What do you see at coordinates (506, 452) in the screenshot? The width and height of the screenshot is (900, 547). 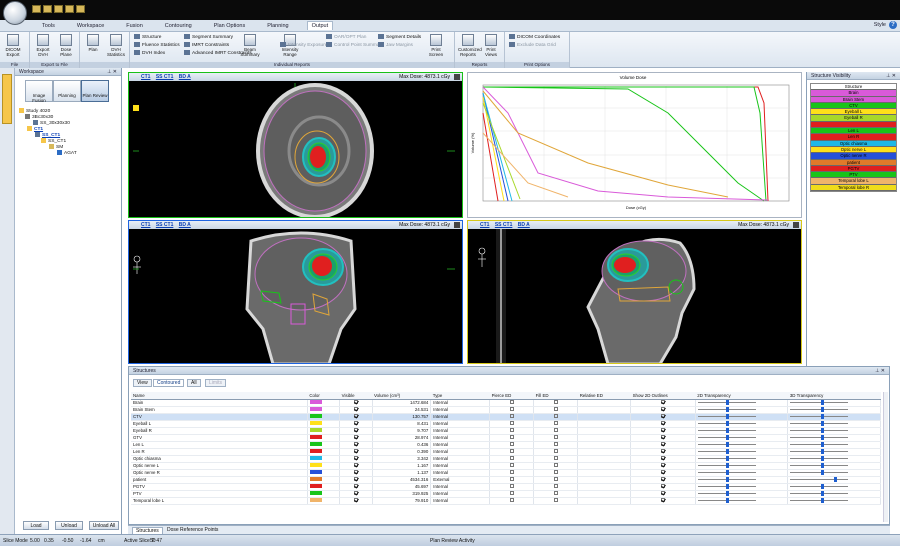 I see `table-row: Len R 0.390 Internal` at bounding box center [506, 452].